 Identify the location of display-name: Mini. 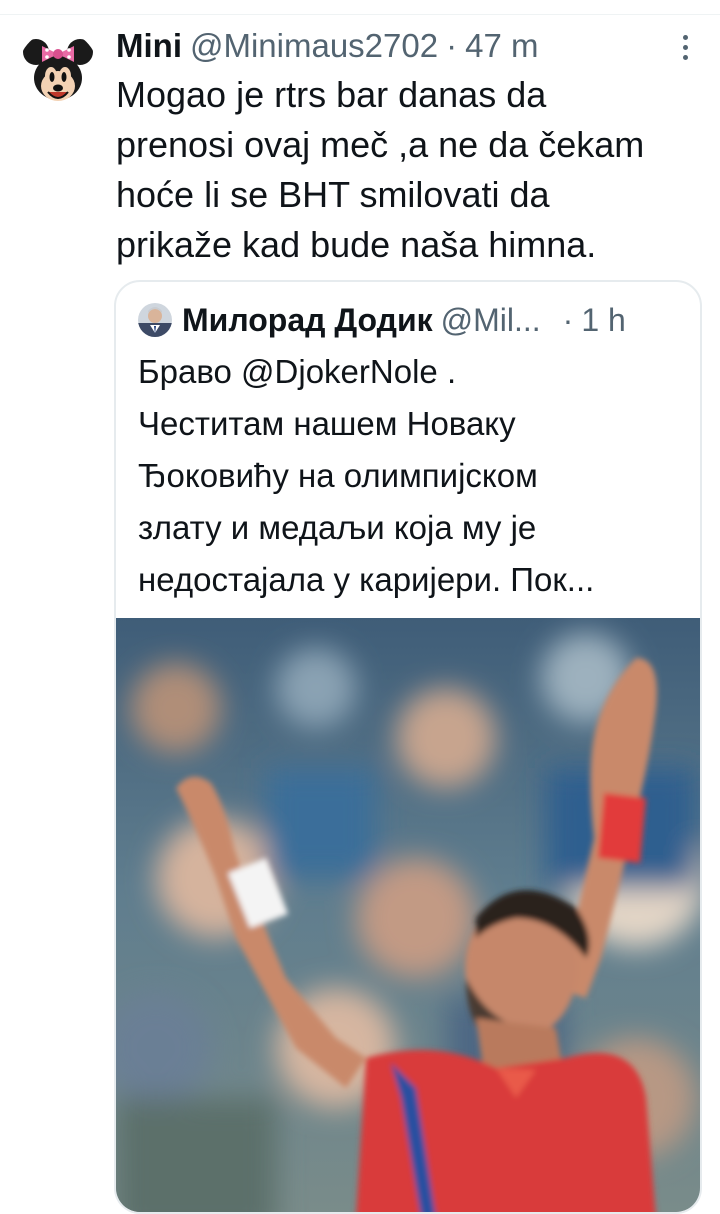
(149, 46).